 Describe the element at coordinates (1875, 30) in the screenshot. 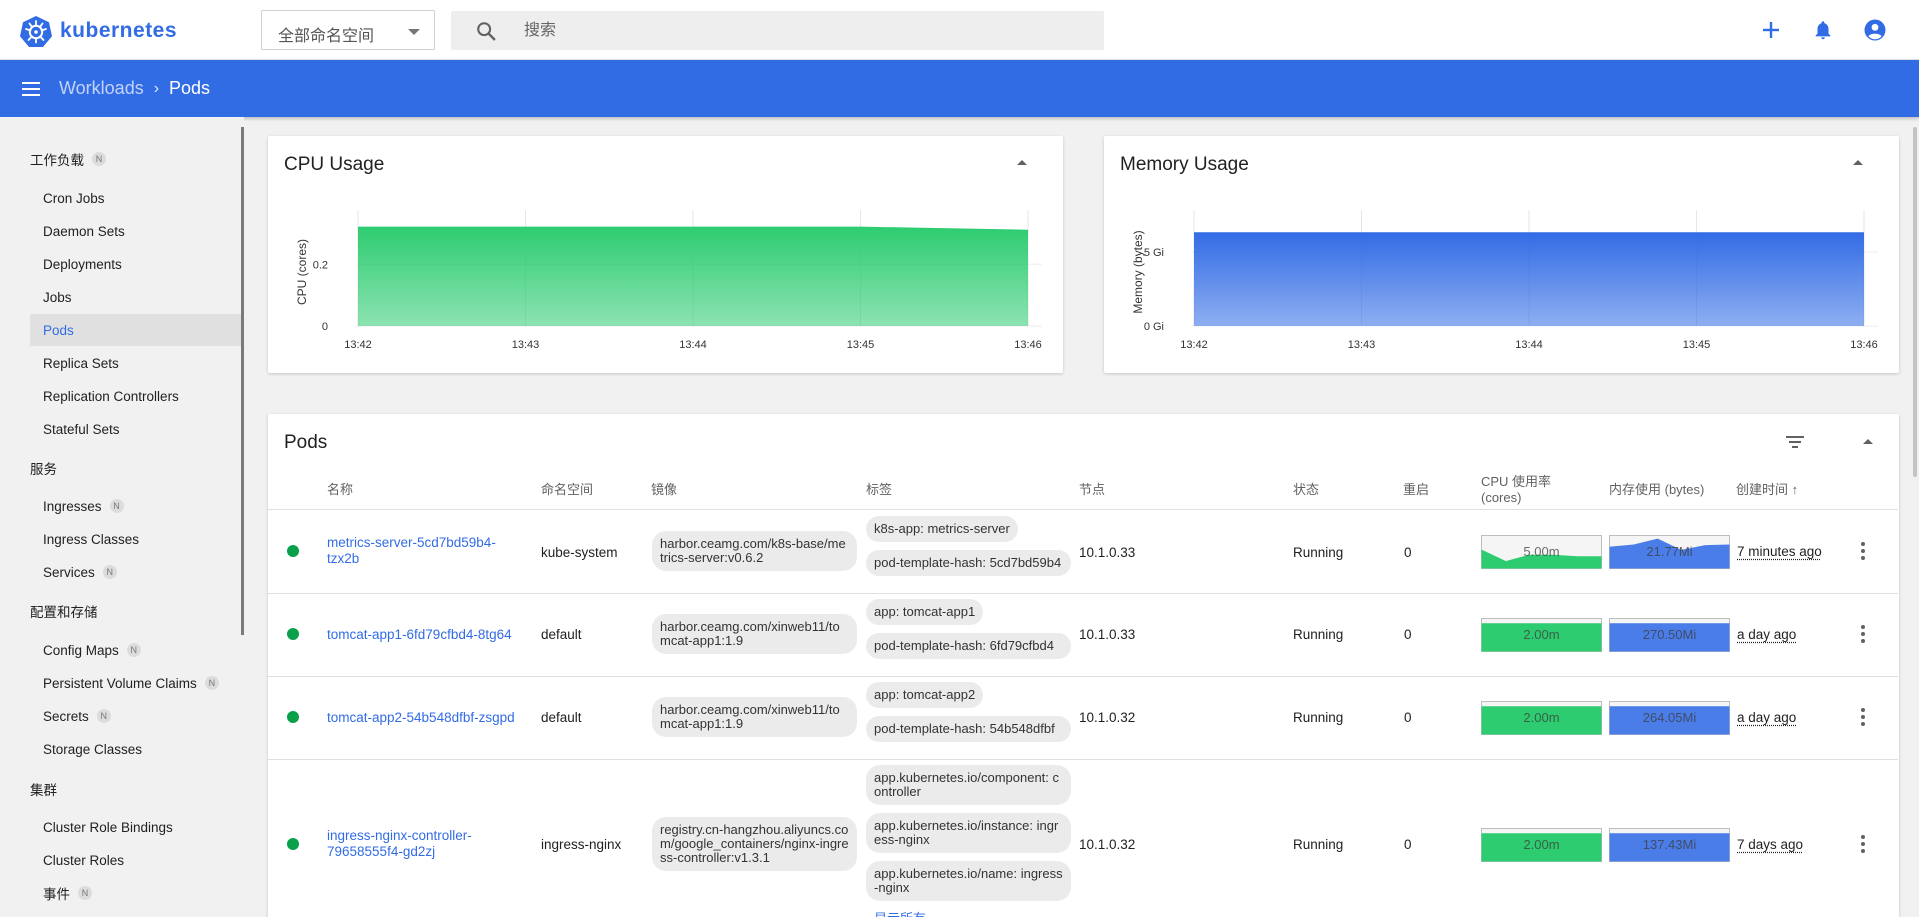

I see `account-button` at that location.